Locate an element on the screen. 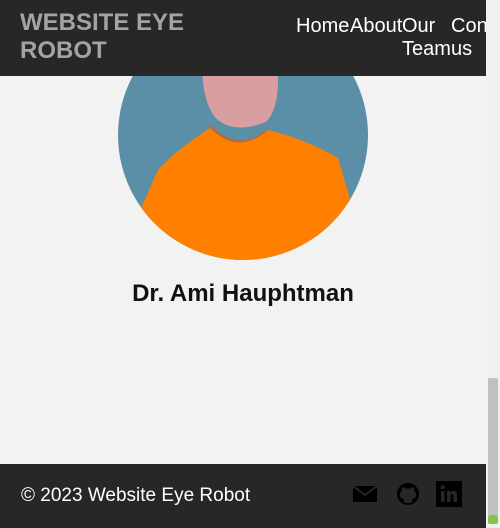 The height and width of the screenshot is (528, 500). site-footer: © 2023 Website Eye Robot is located at coordinates (243, 496).